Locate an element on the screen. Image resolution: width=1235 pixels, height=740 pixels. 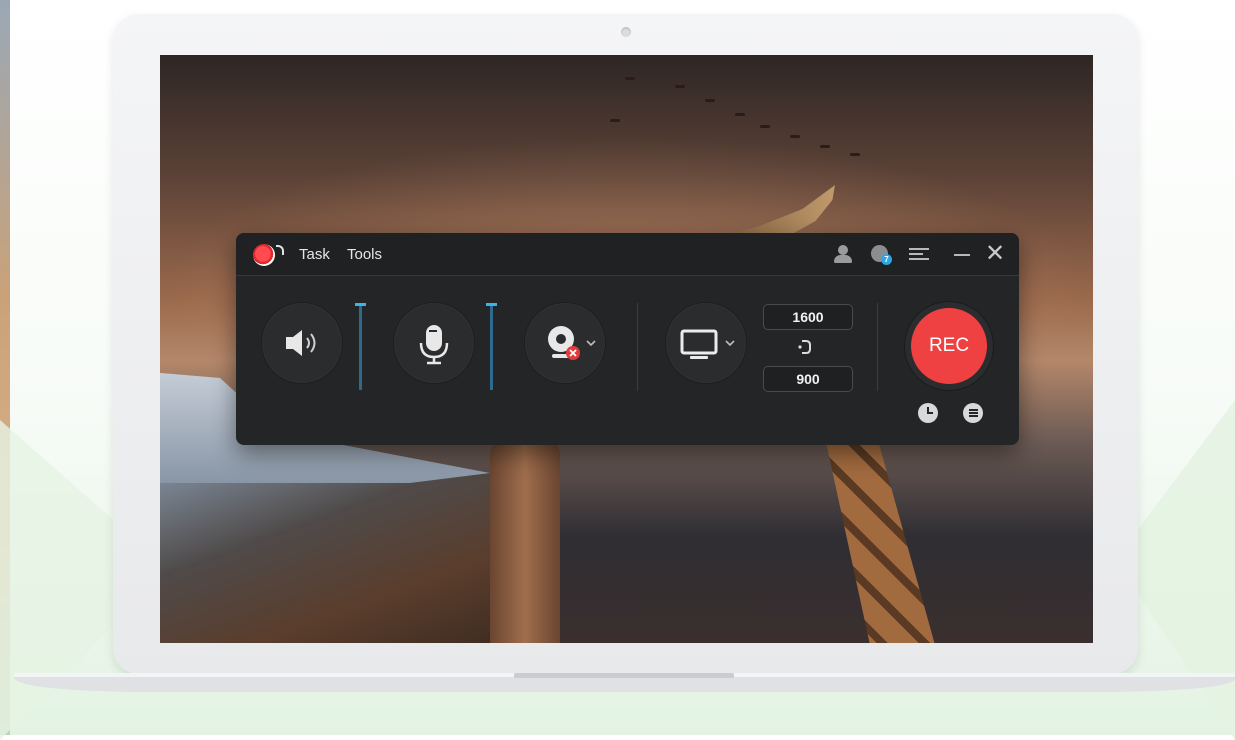
webcam-button is located at coordinates (565, 343).